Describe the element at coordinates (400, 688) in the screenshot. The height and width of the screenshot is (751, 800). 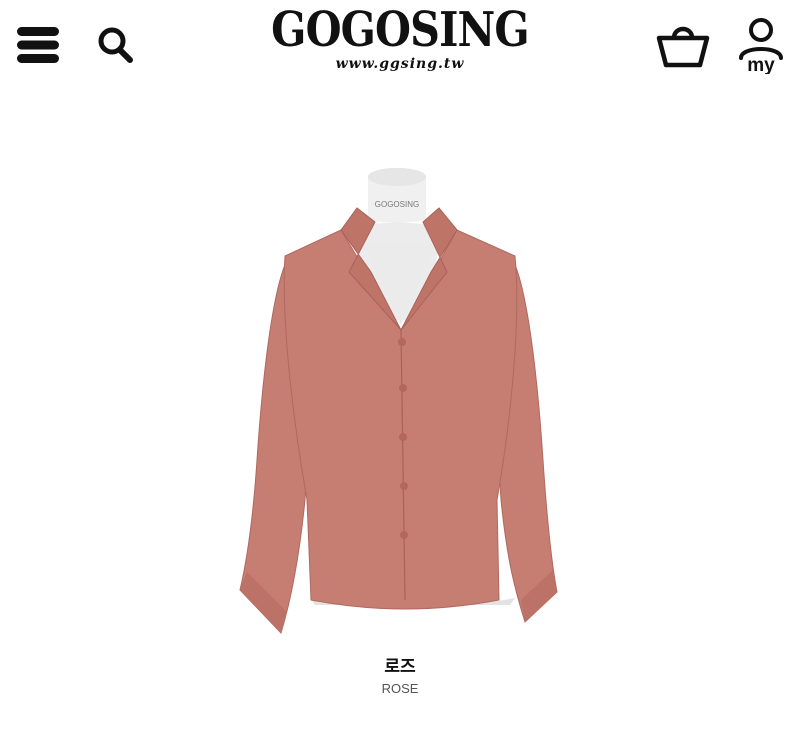
I see `color-name-english: ROSE` at that location.